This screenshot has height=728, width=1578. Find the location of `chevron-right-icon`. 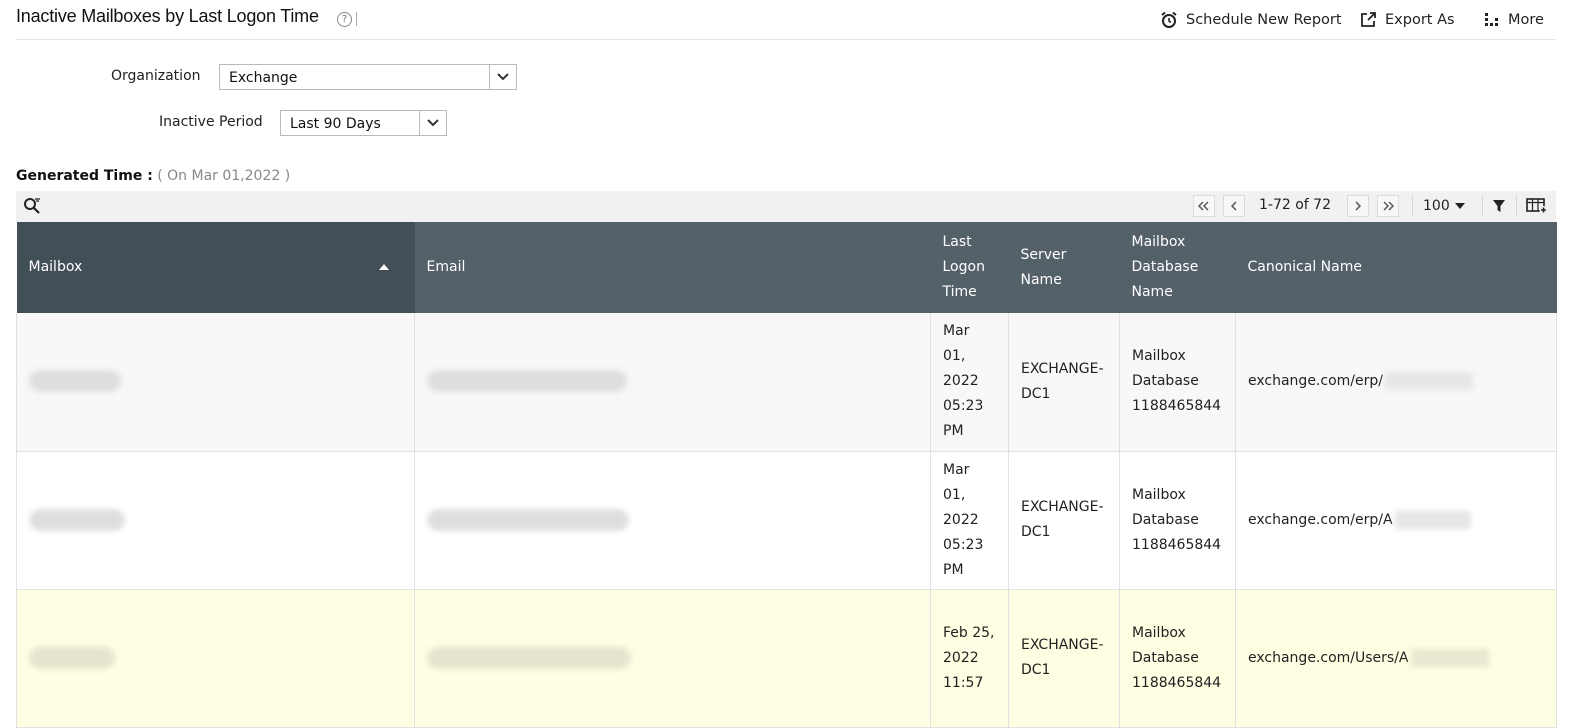

chevron-right-icon is located at coordinates (1358, 206).